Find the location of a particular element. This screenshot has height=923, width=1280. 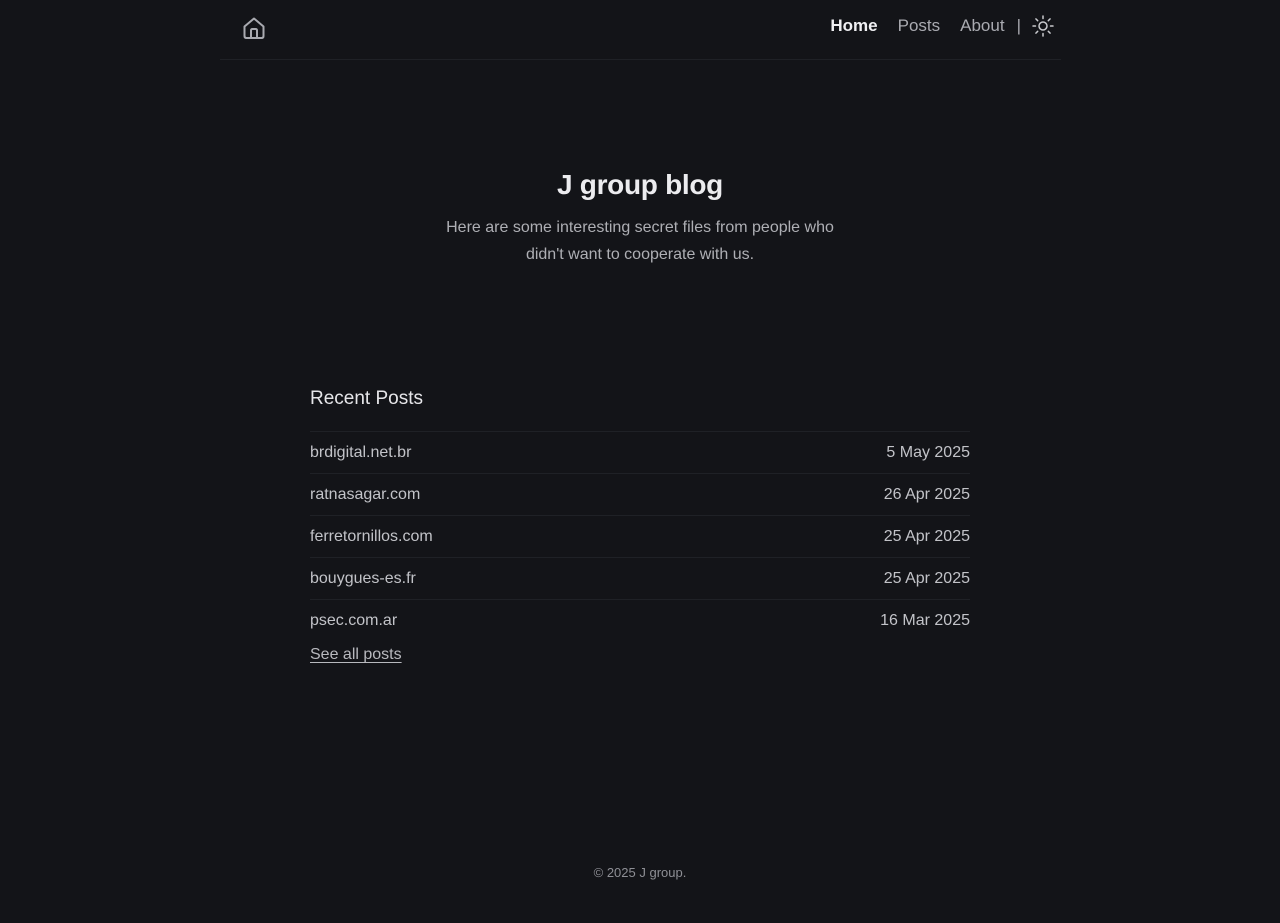

post-row: psec.com.ar 16 Mar 2025 is located at coordinates (640, 621).